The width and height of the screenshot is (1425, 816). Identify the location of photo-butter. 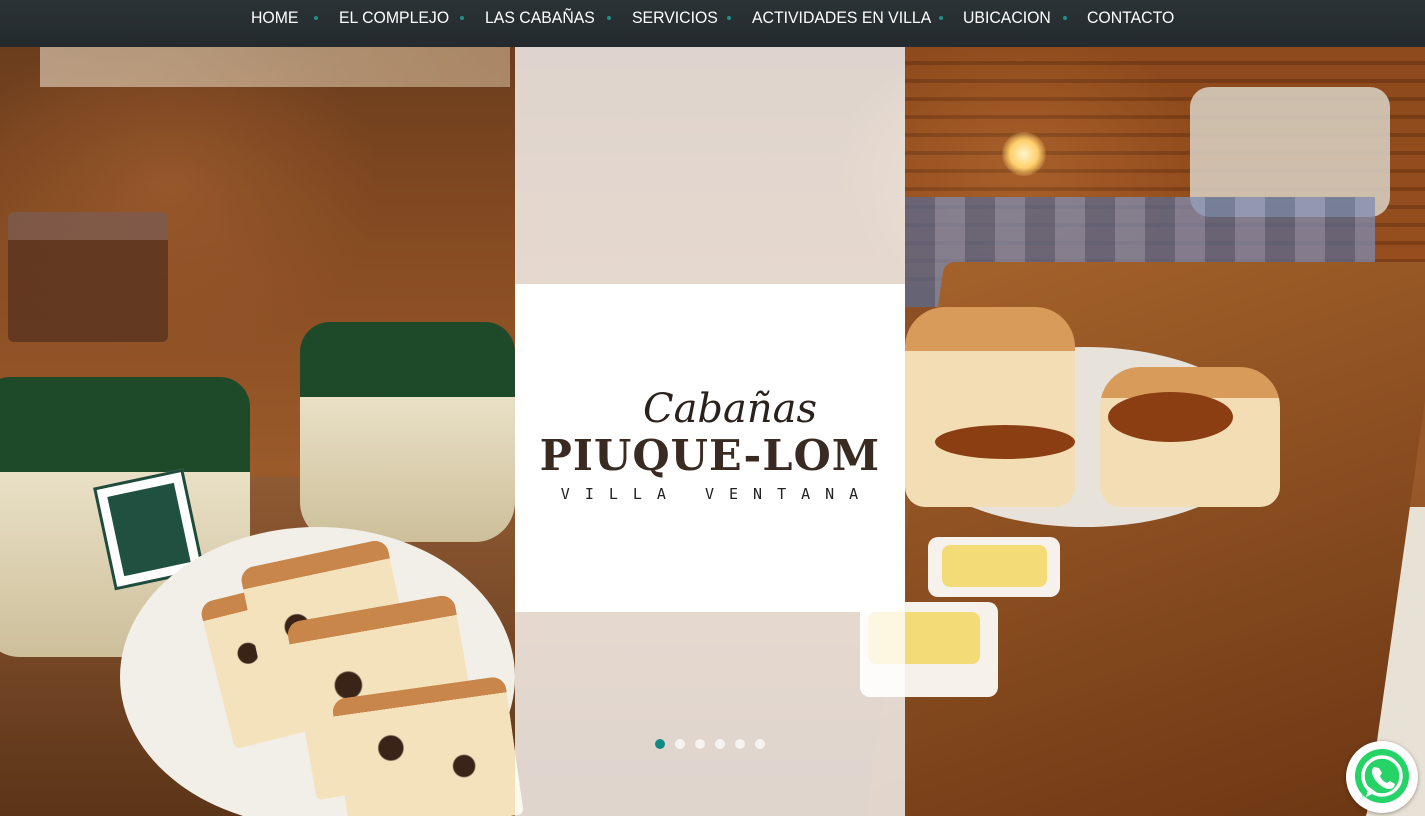
(994, 566).